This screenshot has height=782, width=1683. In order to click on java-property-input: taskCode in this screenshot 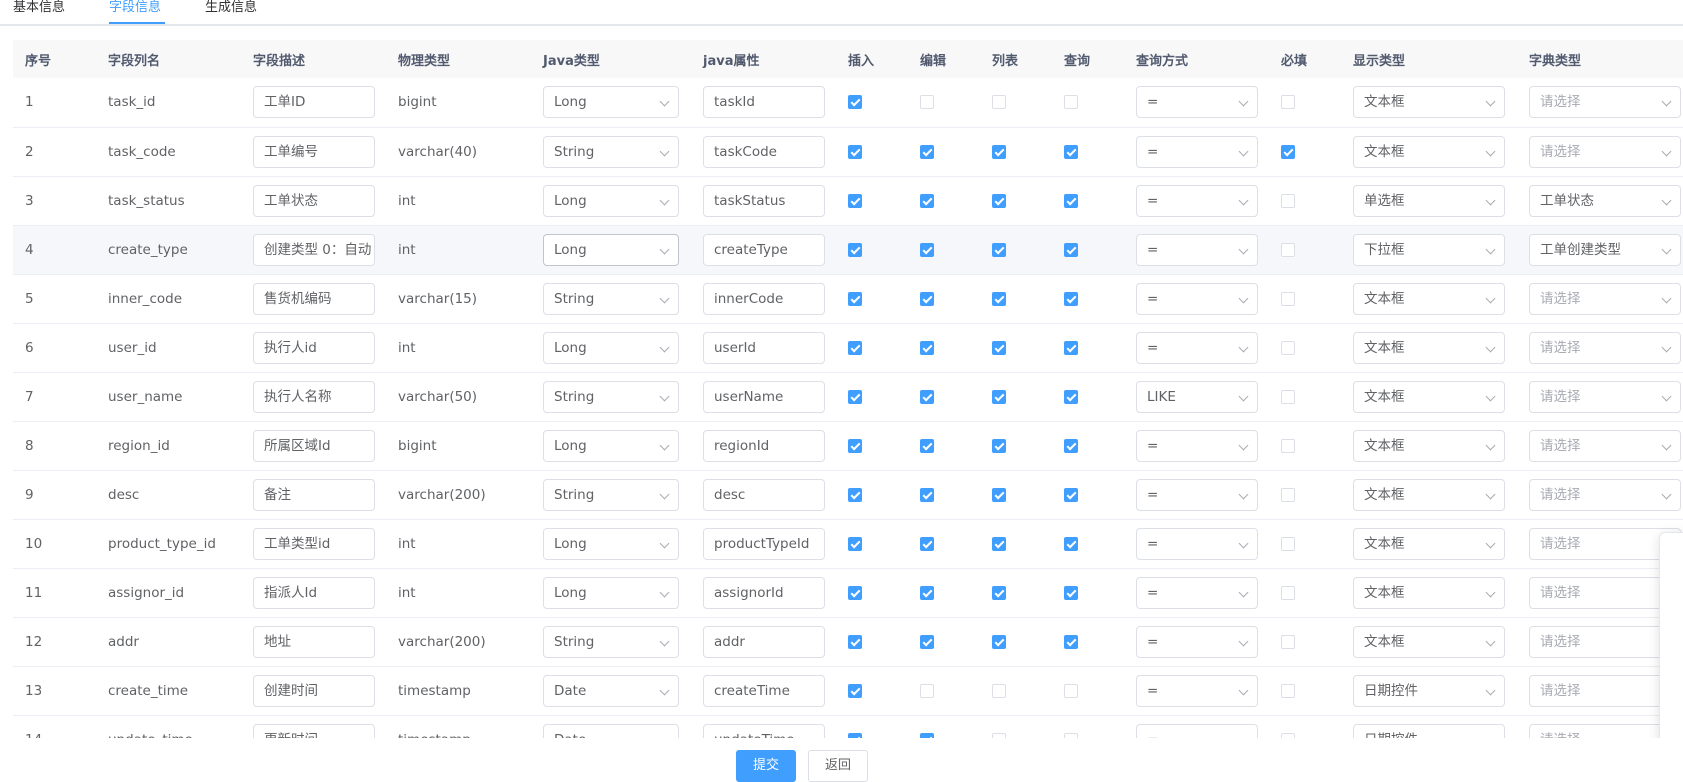, I will do `click(764, 151)`.